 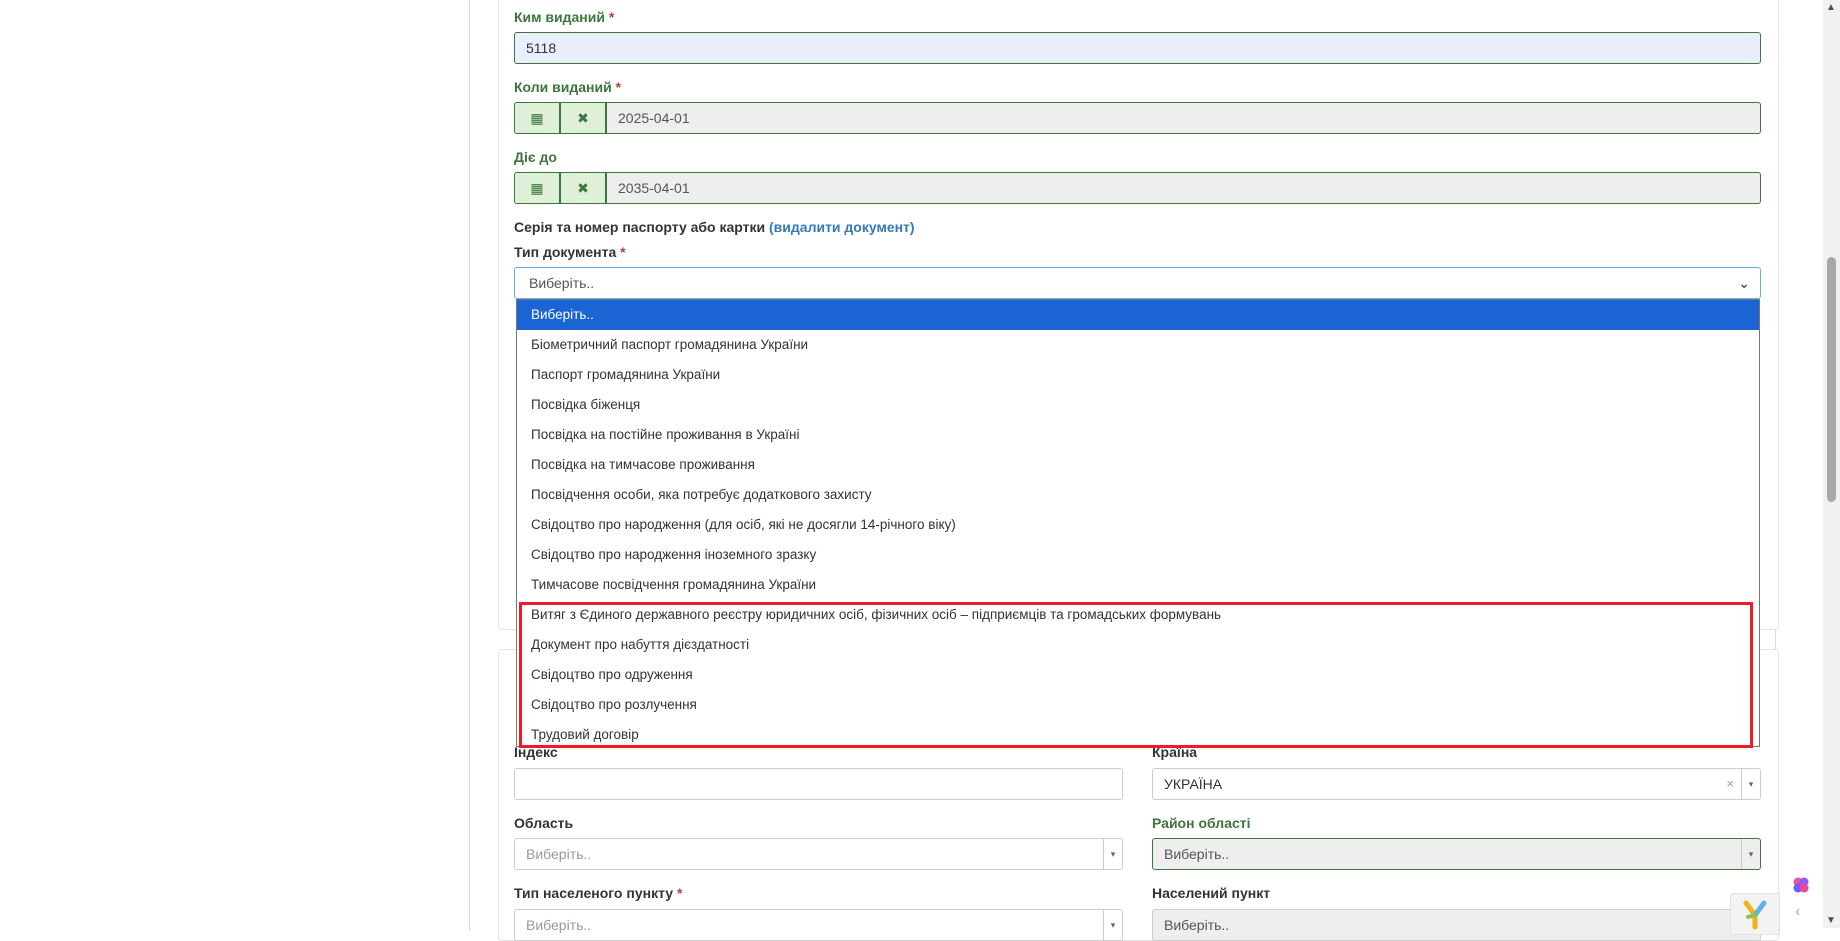 What do you see at coordinates (1193, 784) in the screenshot?
I see `country-selected-value: УКРАЇНА` at bounding box center [1193, 784].